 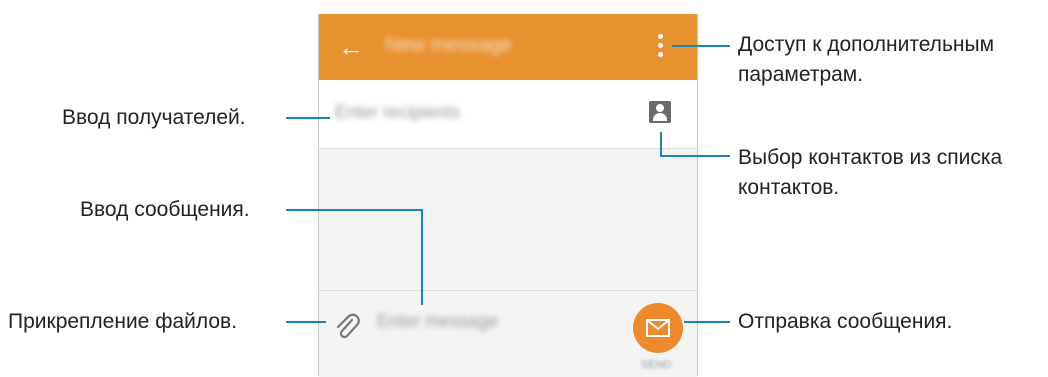 I want to click on more-options-icon, so click(x=660, y=48).